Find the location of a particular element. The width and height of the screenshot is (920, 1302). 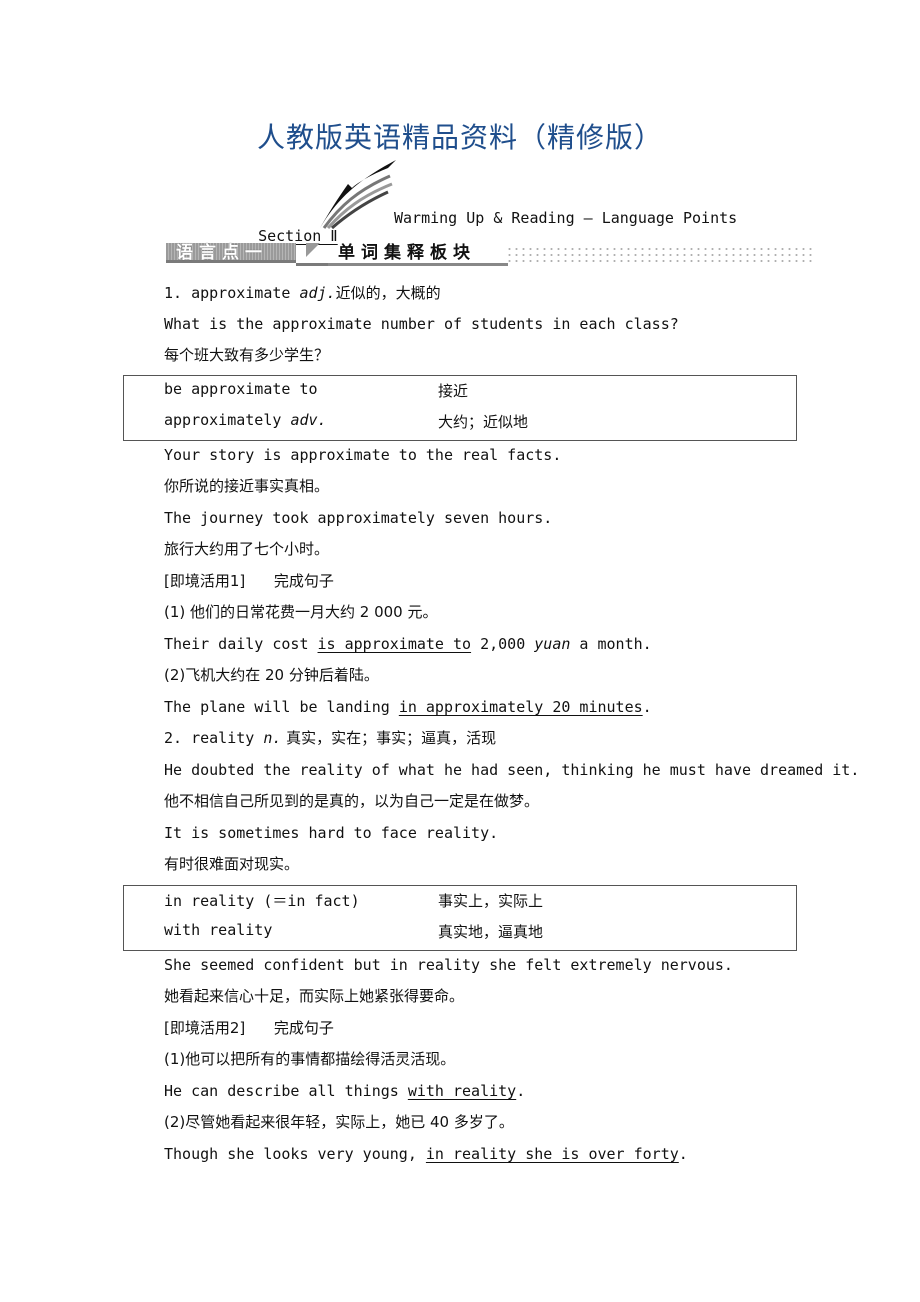

language-point-banner: 语言点一 单词集释板块 is located at coordinates (491, 254).